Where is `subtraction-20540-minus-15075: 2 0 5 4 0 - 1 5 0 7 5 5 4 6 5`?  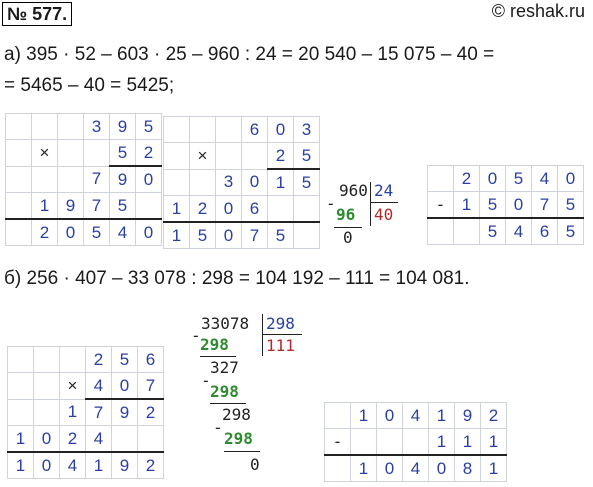
subtraction-20540-minus-15075: 2 0 5 4 0 - 1 5 0 7 5 5 4 6 5 is located at coordinates (505, 205).